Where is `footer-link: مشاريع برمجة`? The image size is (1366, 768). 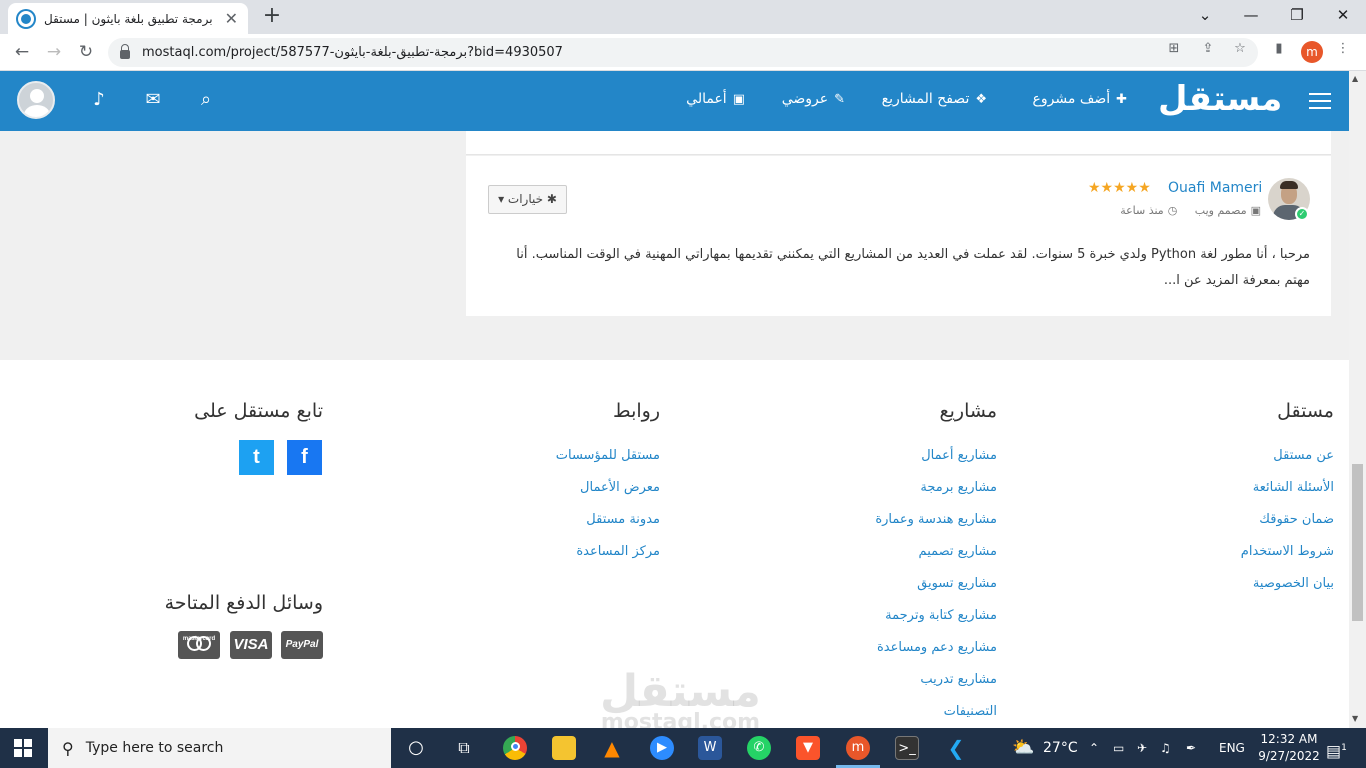 footer-link: مشاريع برمجة is located at coordinates (936, 488).